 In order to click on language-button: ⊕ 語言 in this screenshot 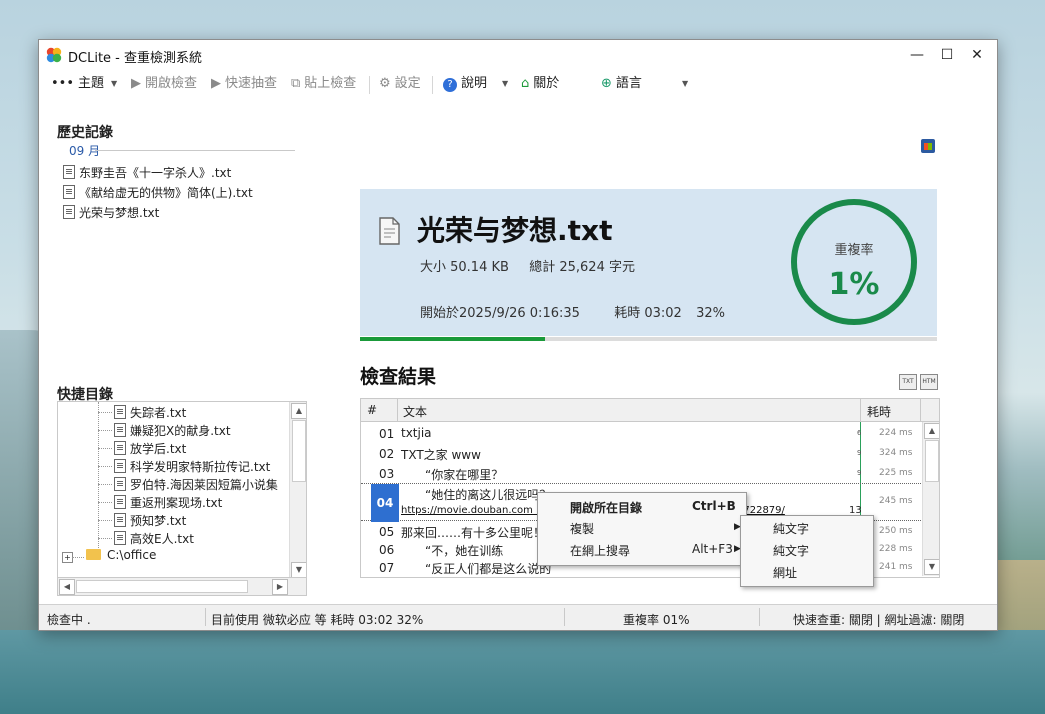, I will do `click(621, 84)`.